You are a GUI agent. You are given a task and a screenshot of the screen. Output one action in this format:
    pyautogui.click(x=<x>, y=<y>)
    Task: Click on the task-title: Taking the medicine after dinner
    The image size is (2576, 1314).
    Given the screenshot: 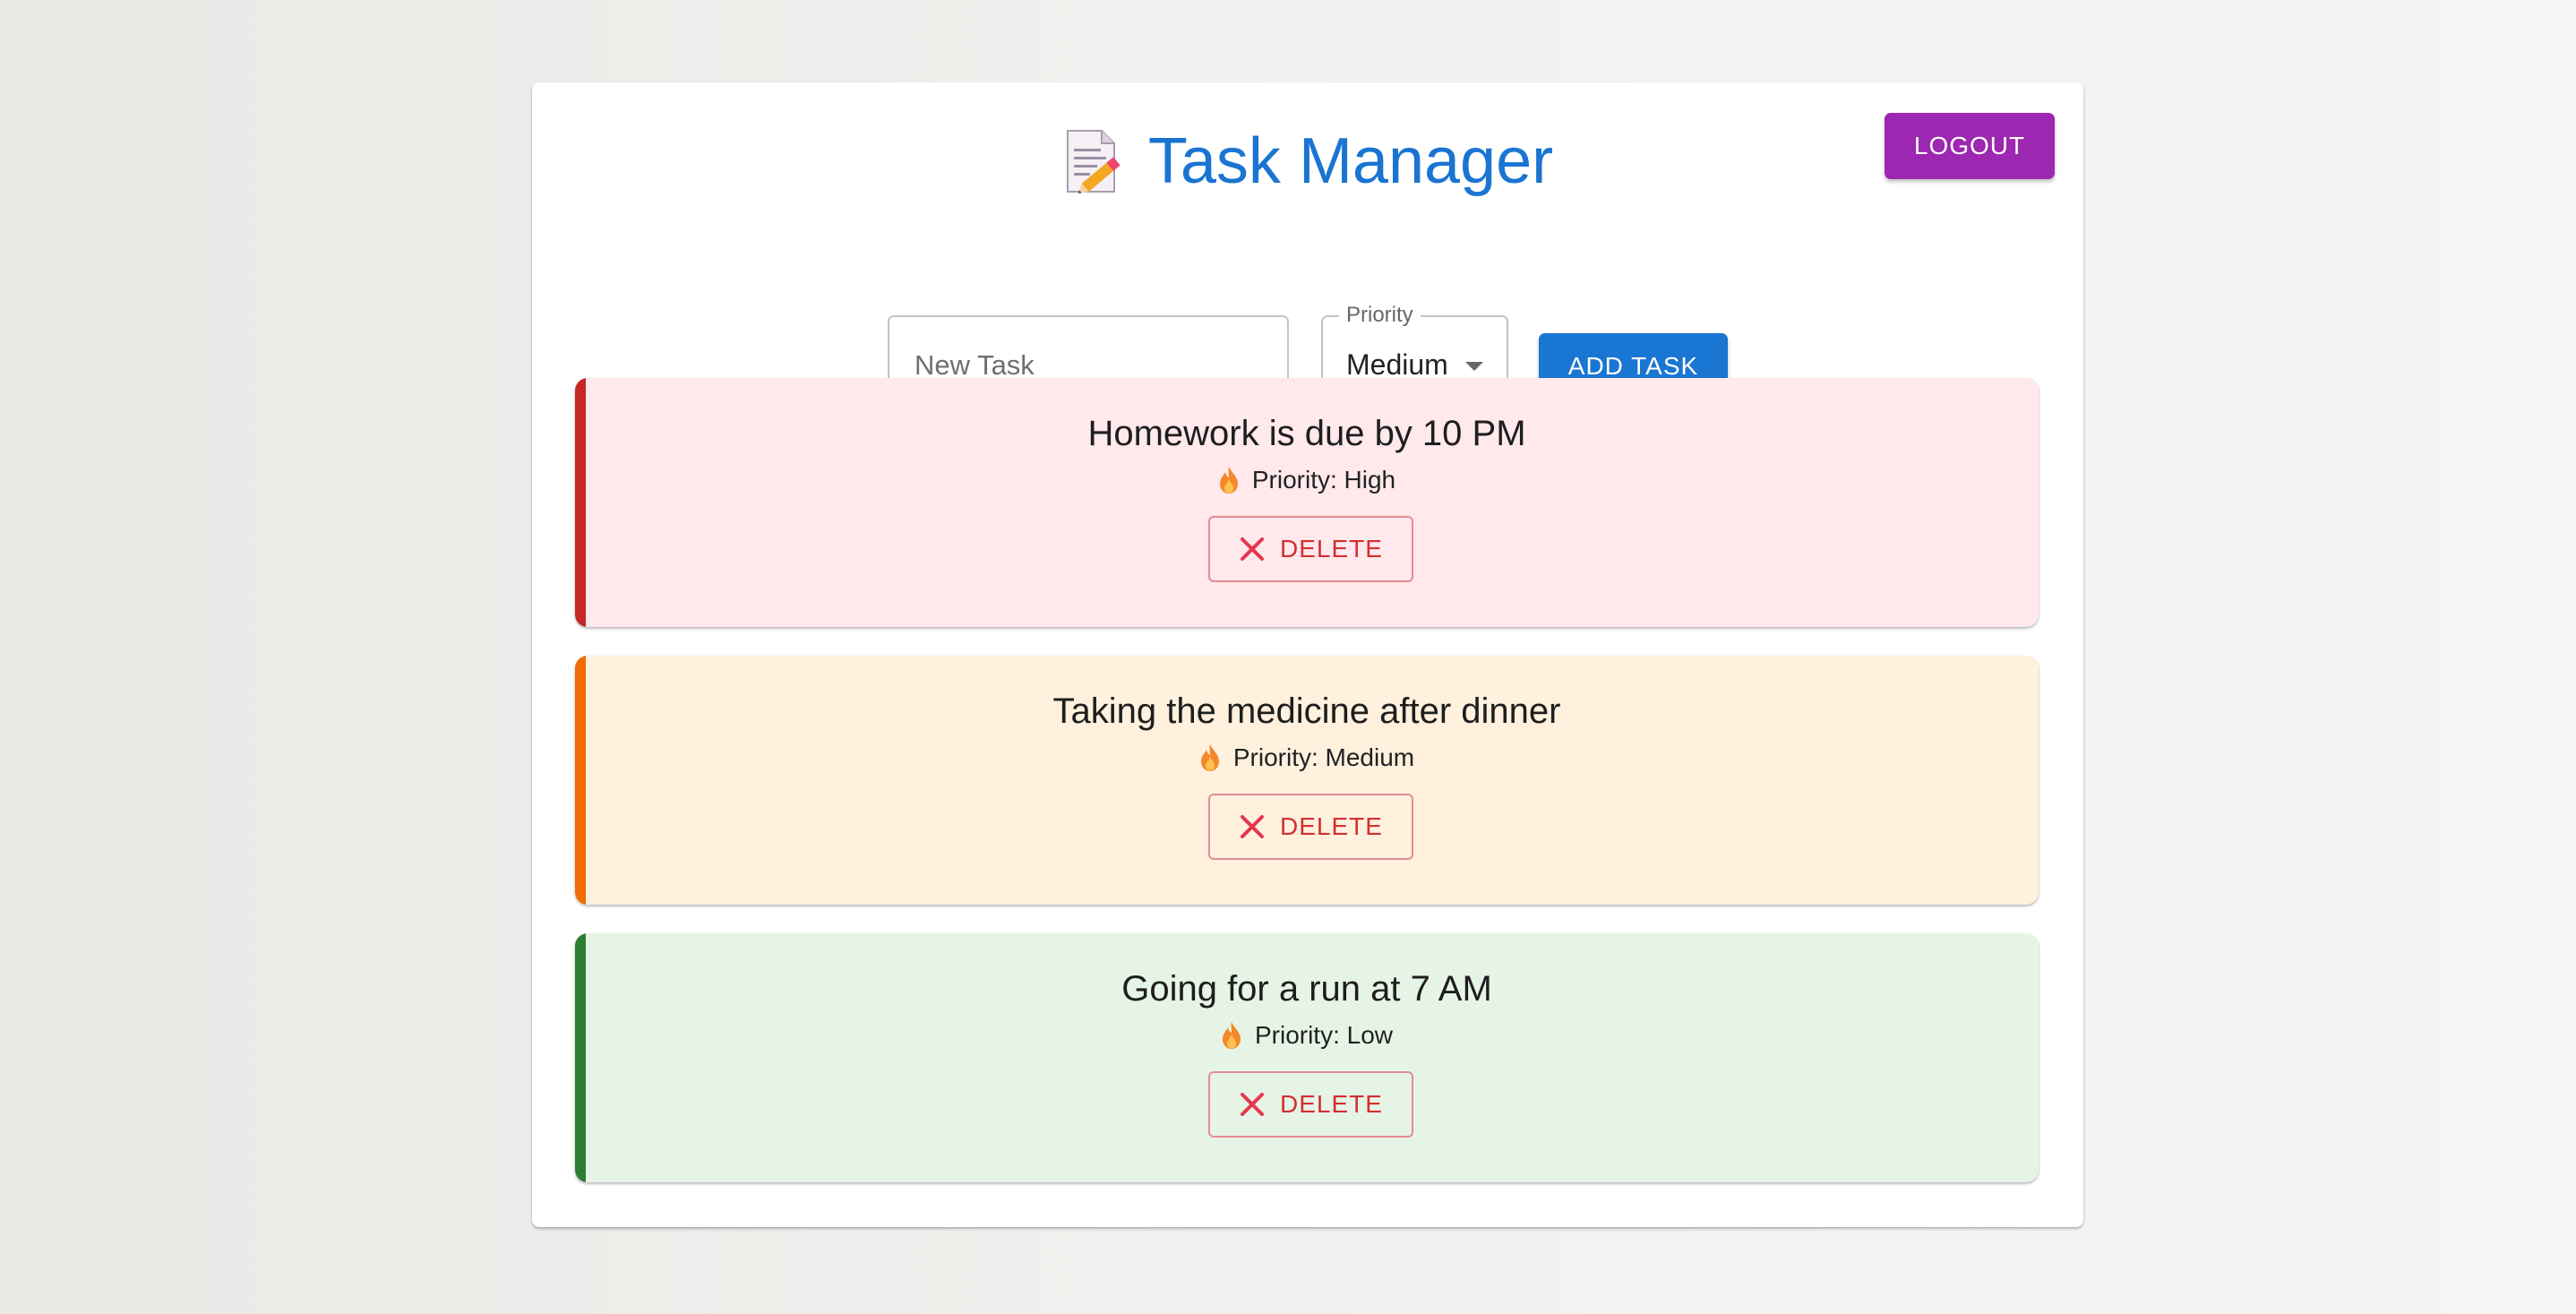 What is the action you would take?
    pyautogui.click(x=1306, y=711)
    